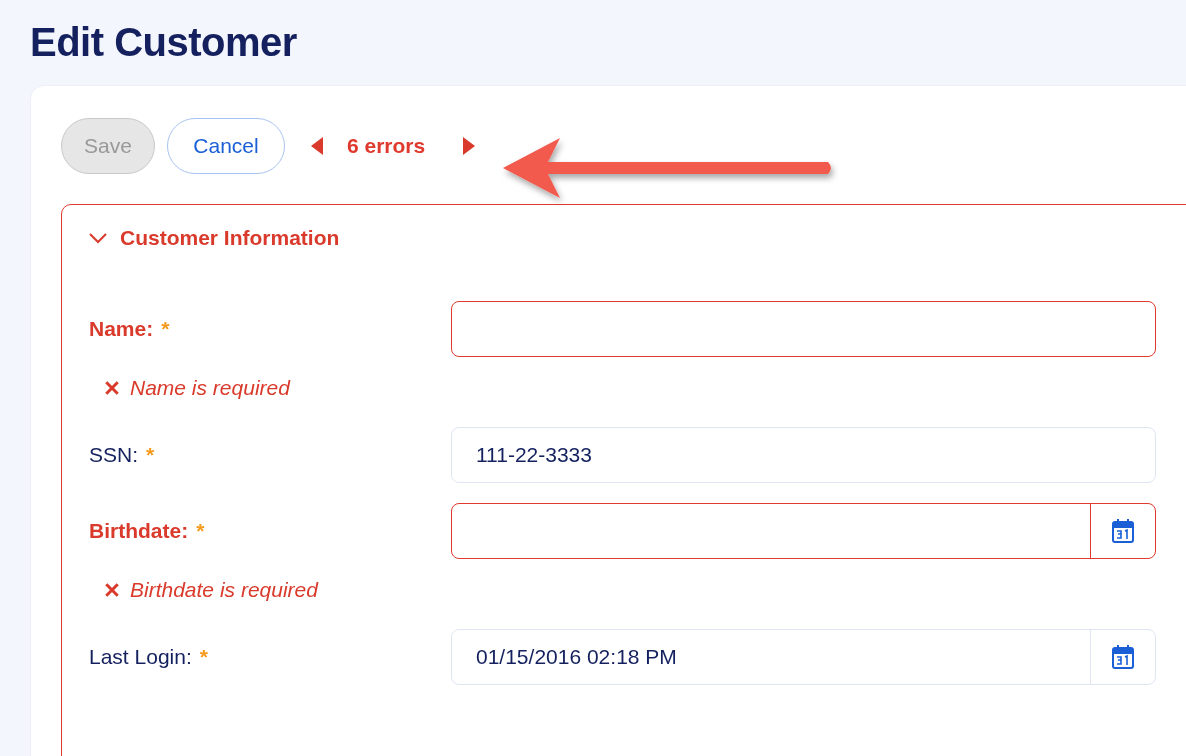  Describe the element at coordinates (98, 238) in the screenshot. I see `chevron-icon` at that location.